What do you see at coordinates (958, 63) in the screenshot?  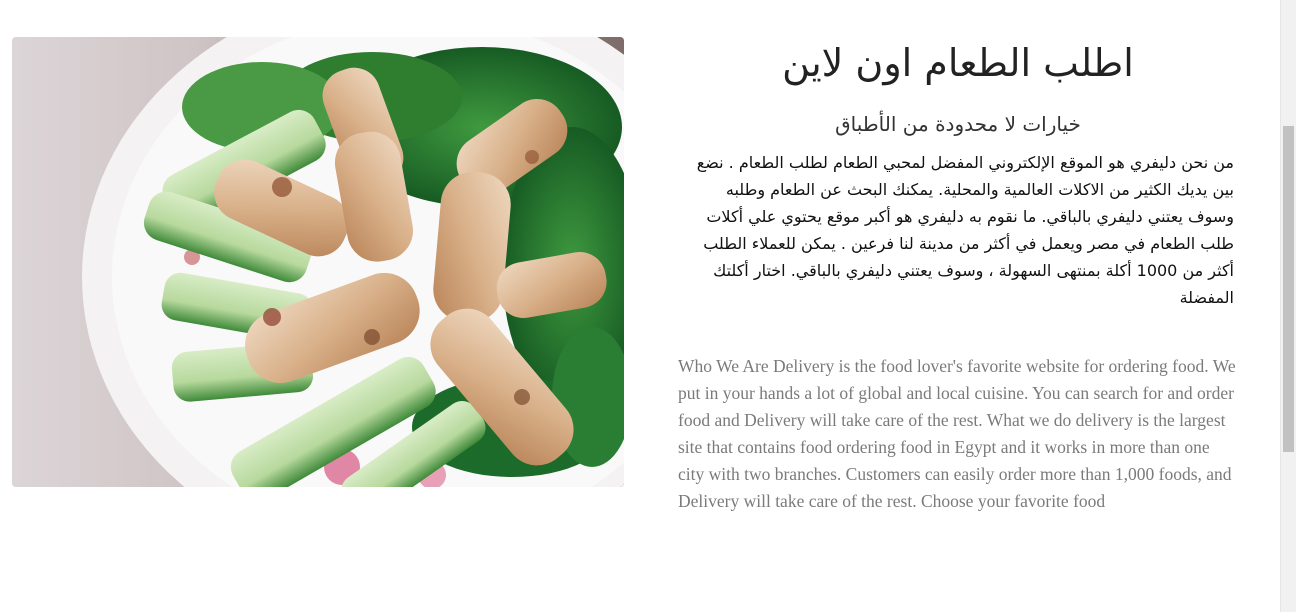 I see `page-title: اطلب الطعام اون لاين` at bounding box center [958, 63].